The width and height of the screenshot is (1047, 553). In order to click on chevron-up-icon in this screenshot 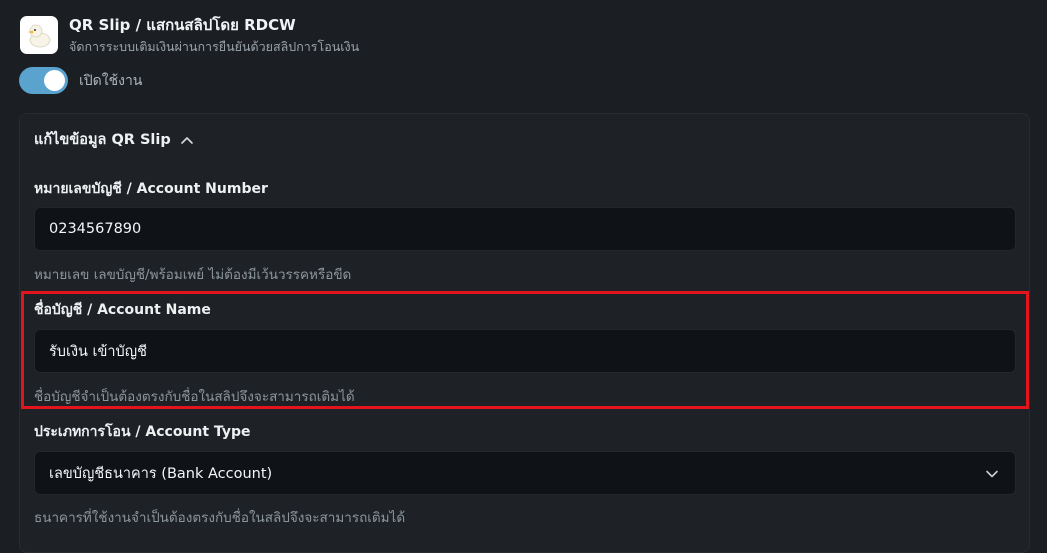, I will do `click(187, 140)`.